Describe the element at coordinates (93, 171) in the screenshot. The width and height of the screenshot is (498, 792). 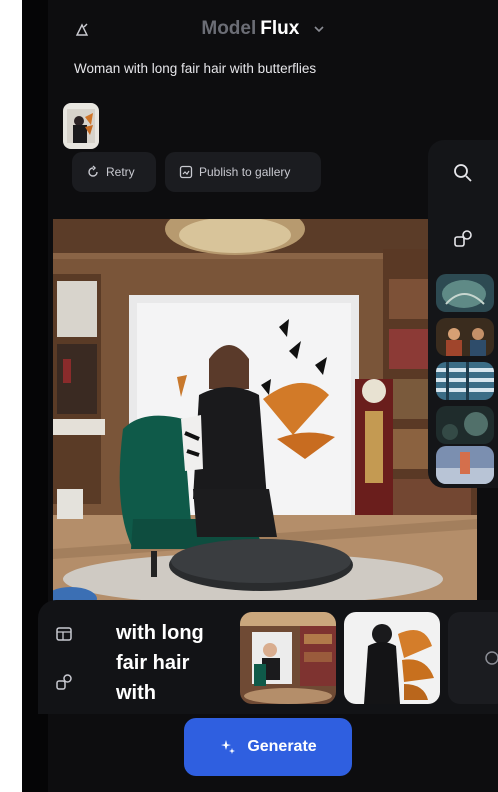
I see `retry-icon` at that location.